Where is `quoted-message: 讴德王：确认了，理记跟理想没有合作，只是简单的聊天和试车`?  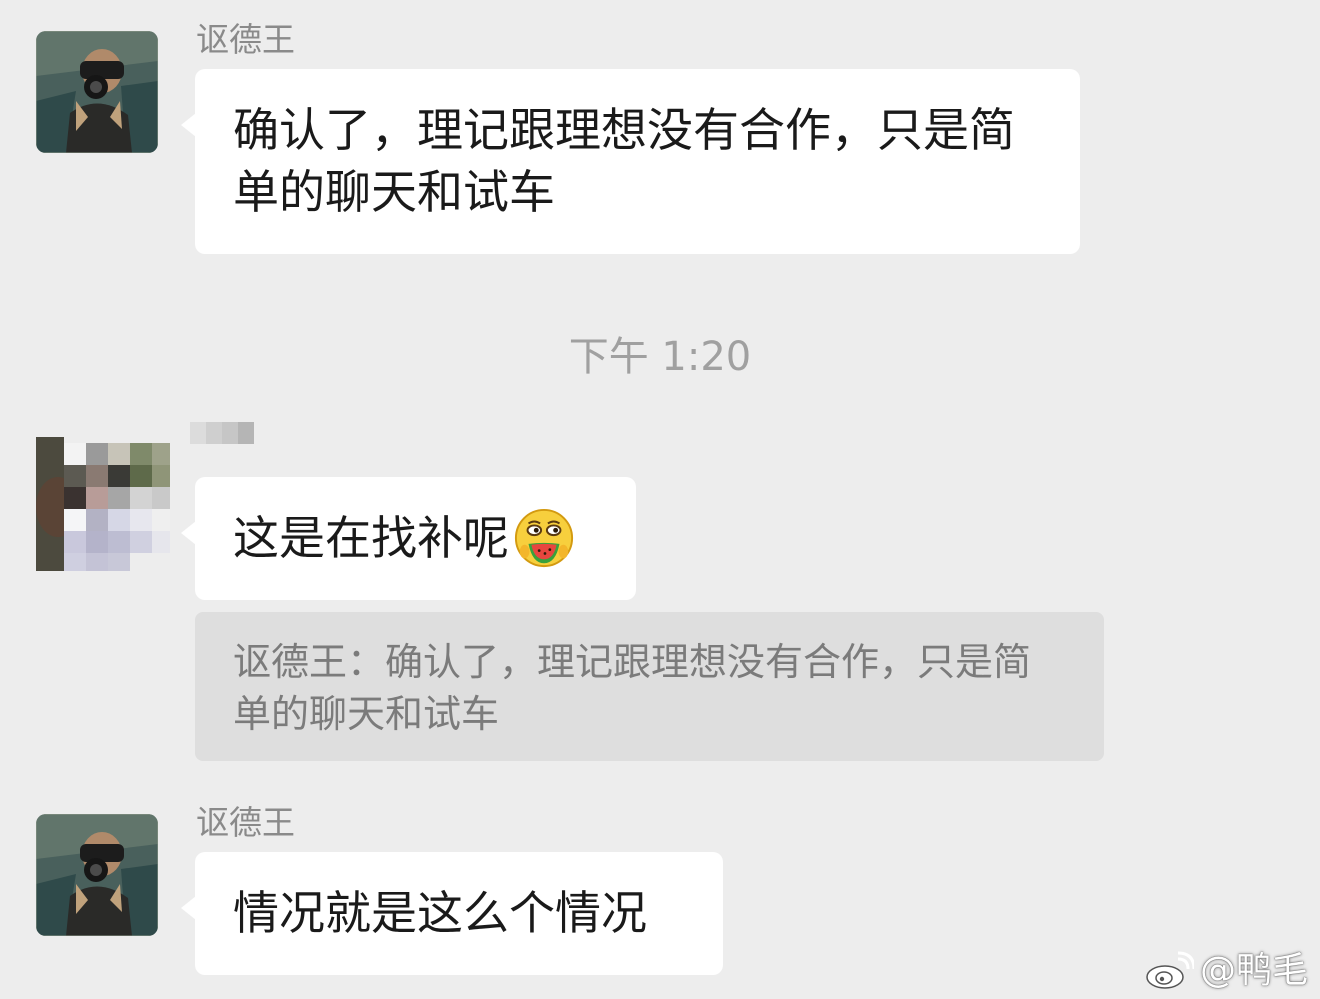 quoted-message: 讴德王：确认了，理记跟理想没有合作，只是简单的聊天和试车 is located at coordinates (649, 686).